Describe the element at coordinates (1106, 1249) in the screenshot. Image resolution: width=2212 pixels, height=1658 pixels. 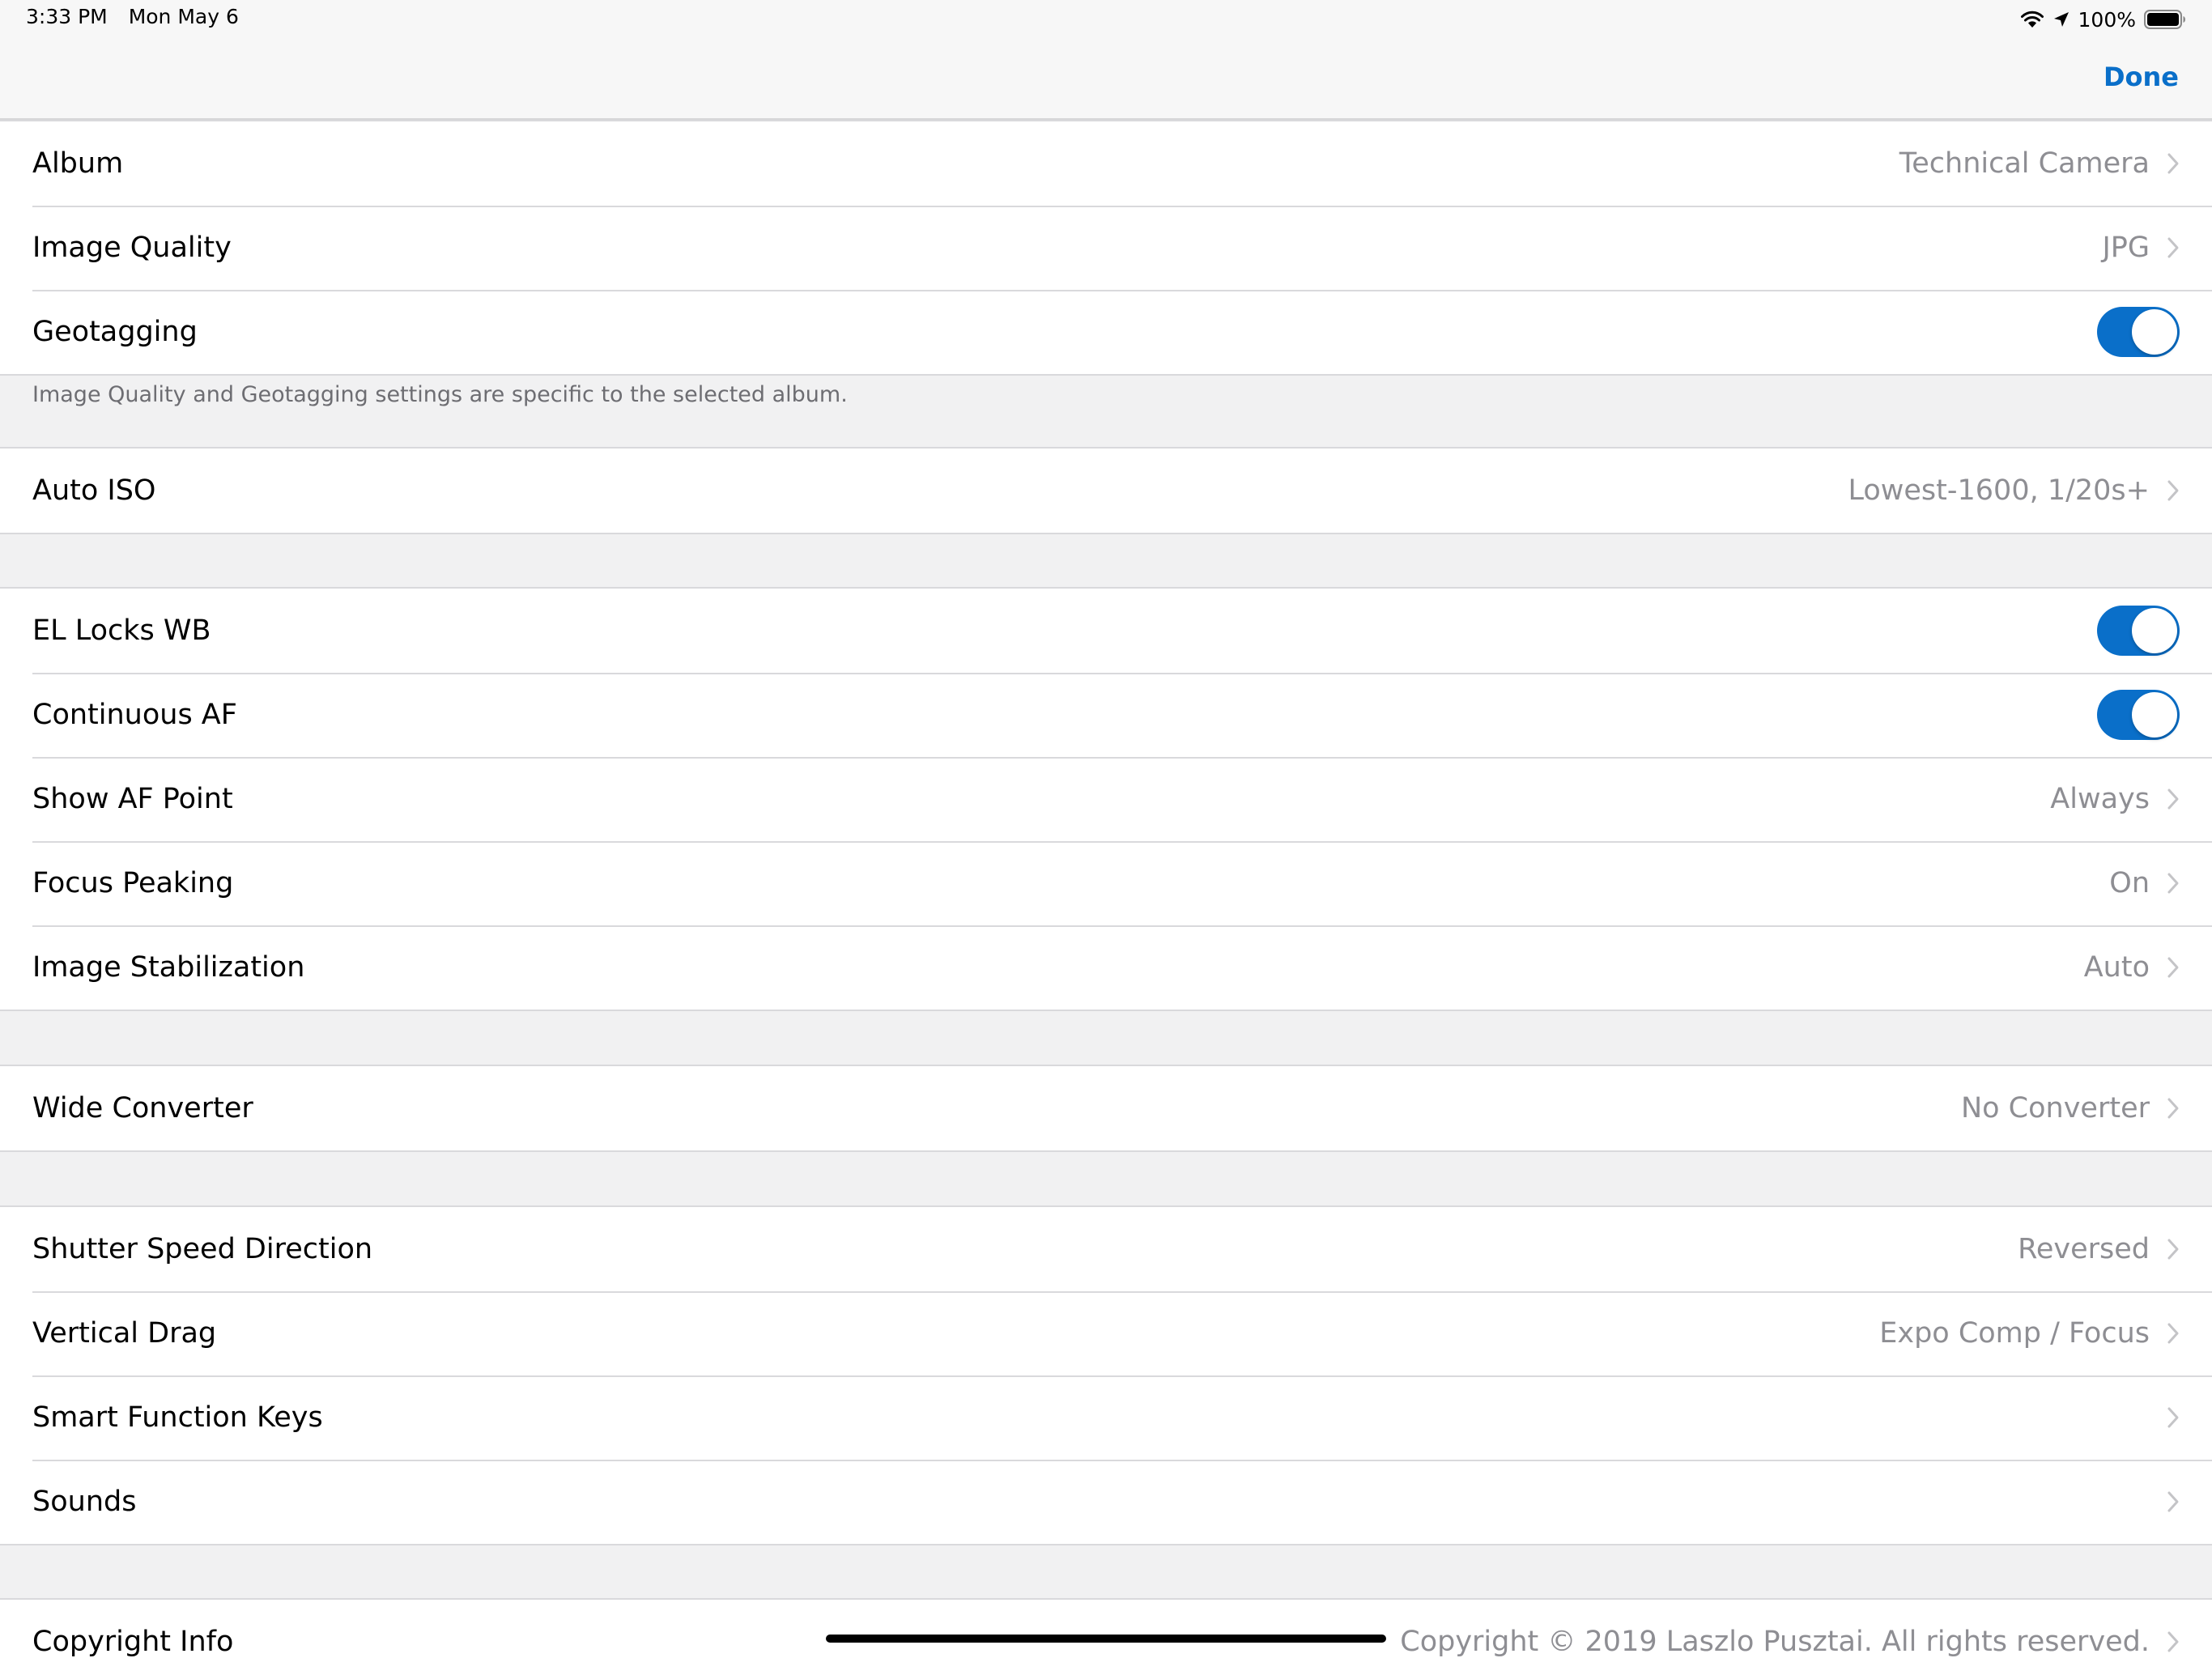
I see `shutter-speed-direction-row: Shutter Speed Direction Reversed` at that location.